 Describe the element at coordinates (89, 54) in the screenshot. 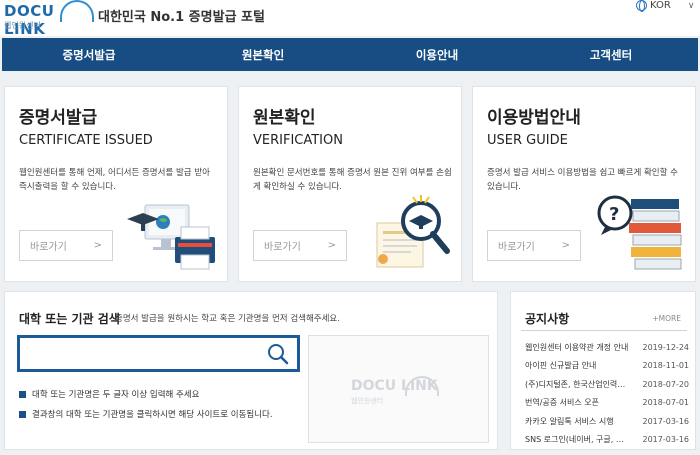

I see `nav-item-certificate: 증명서발급` at that location.